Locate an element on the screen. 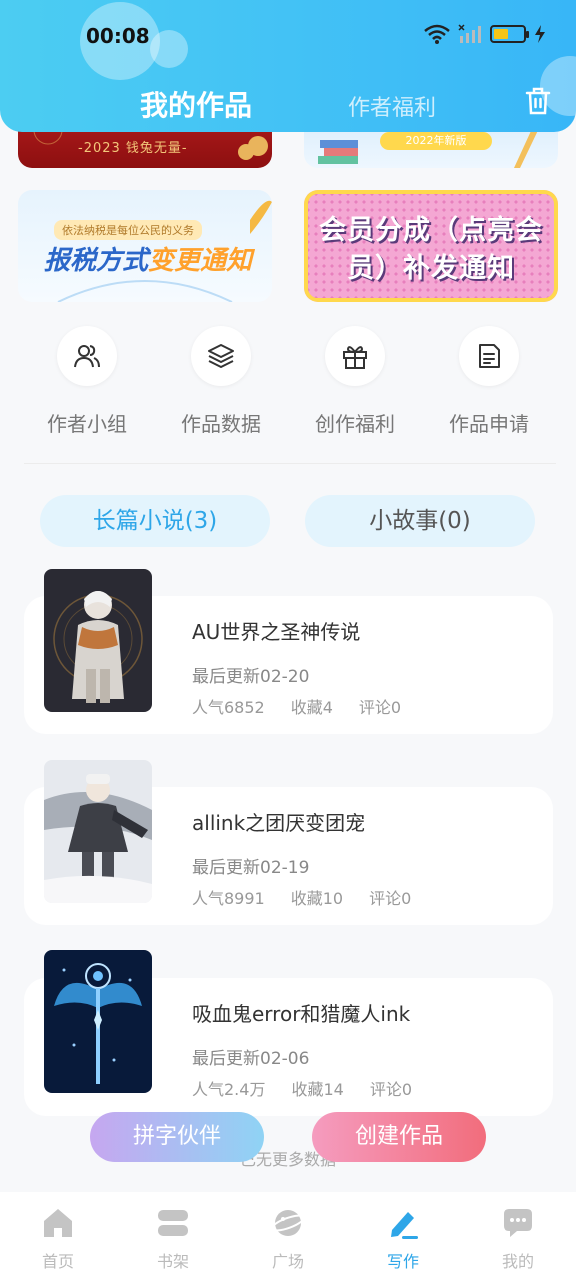 The height and width of the screenshot is (1280, 576). banner-member-notice: 会员分成（点亮会 员）补发通知 is located at coordinates (431, 246).